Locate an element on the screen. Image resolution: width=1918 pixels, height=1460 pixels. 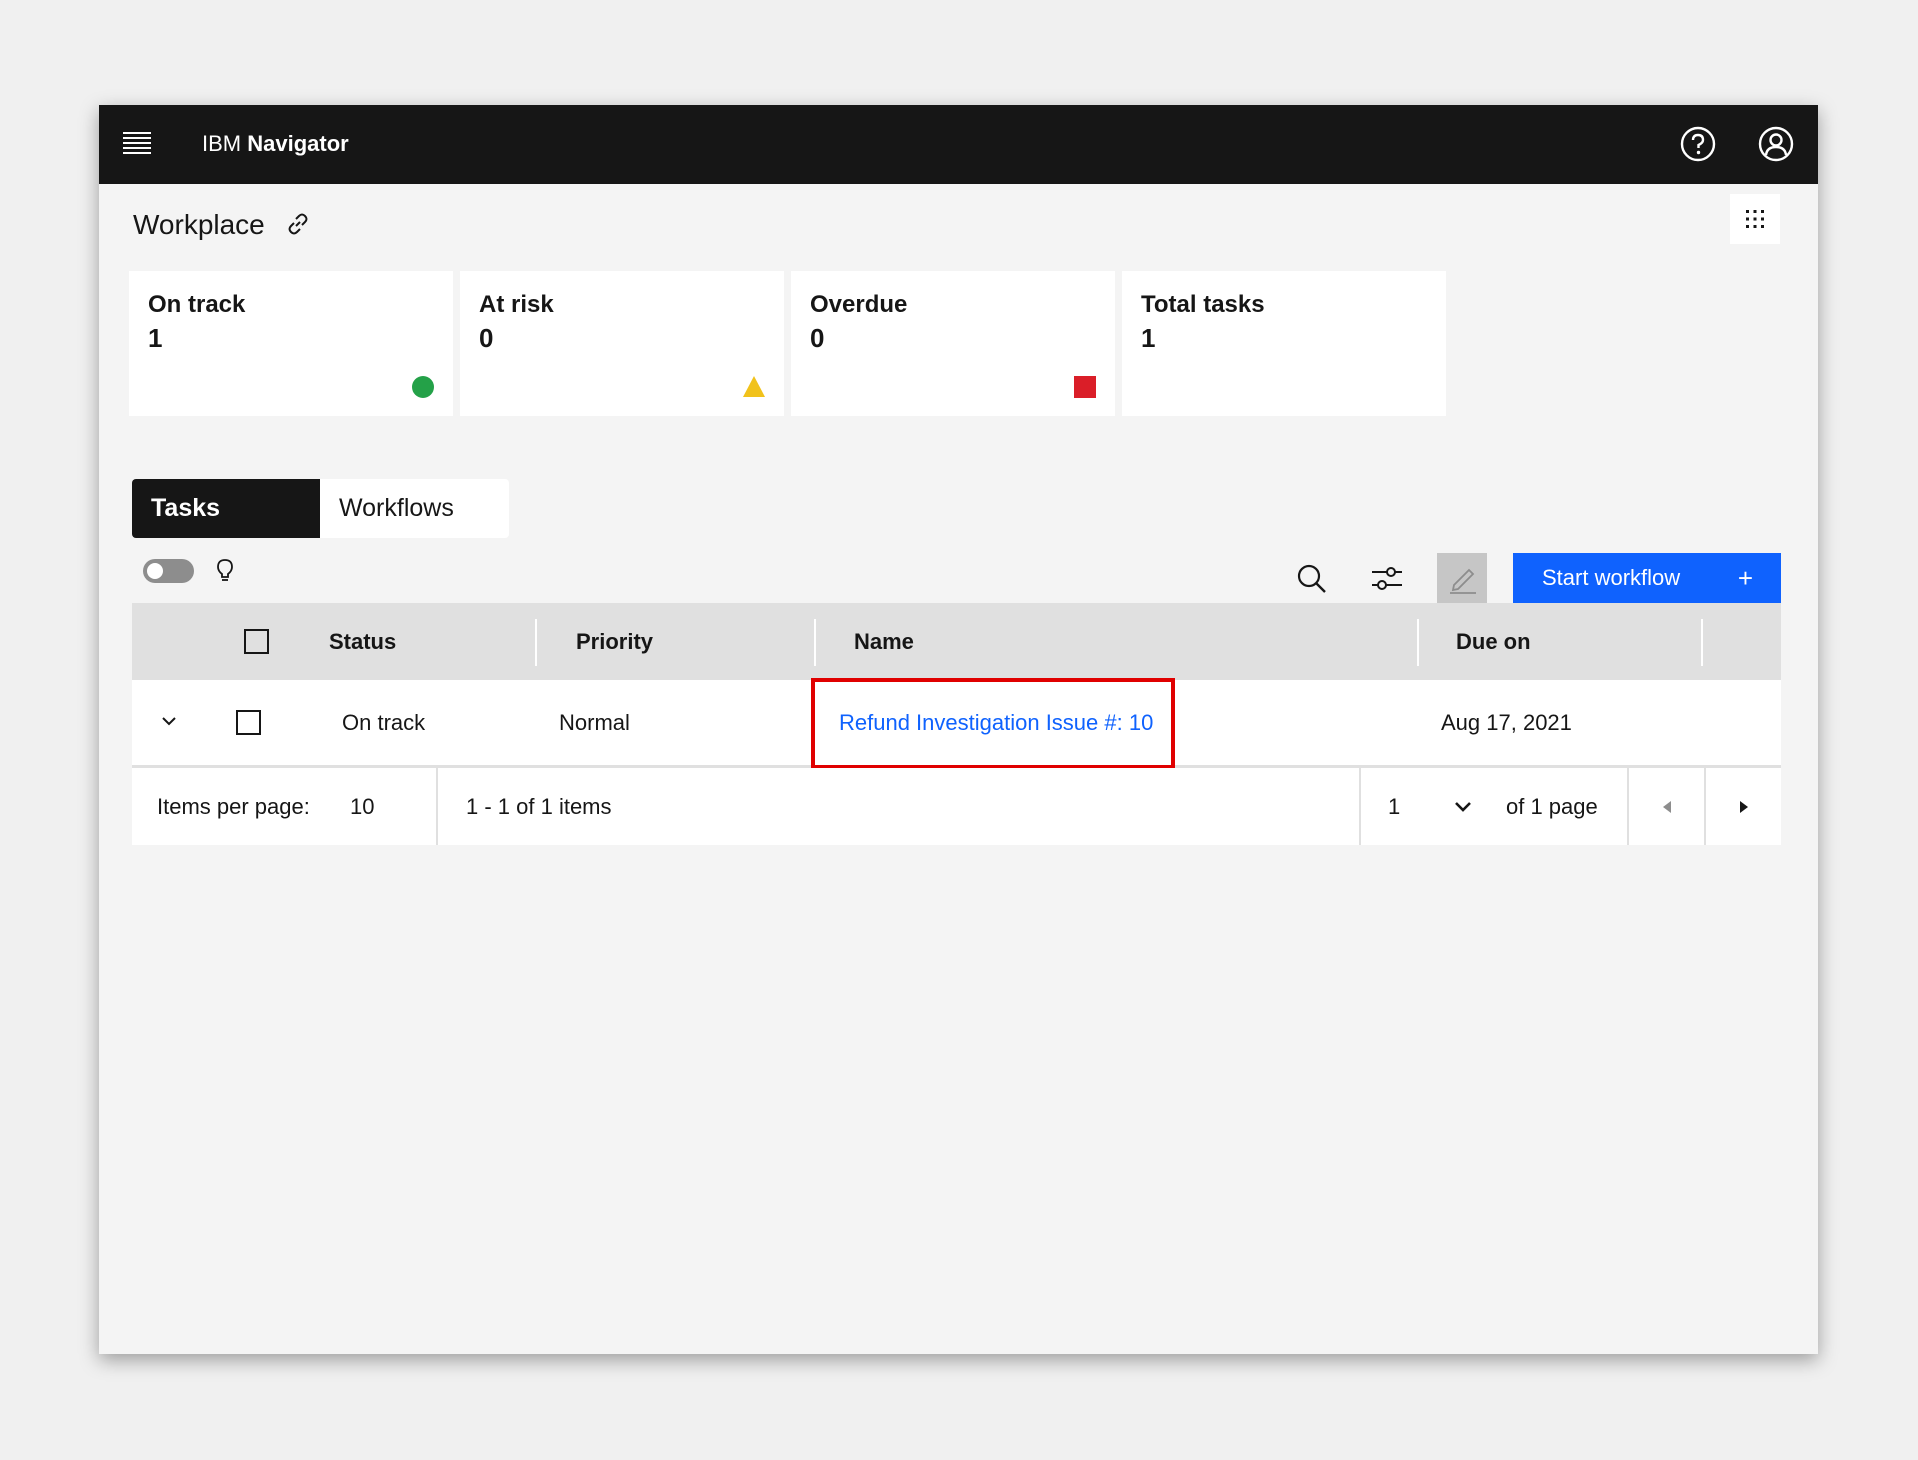
summary-card-at-risk: At risk 0 is located at coordinates (622, 343).